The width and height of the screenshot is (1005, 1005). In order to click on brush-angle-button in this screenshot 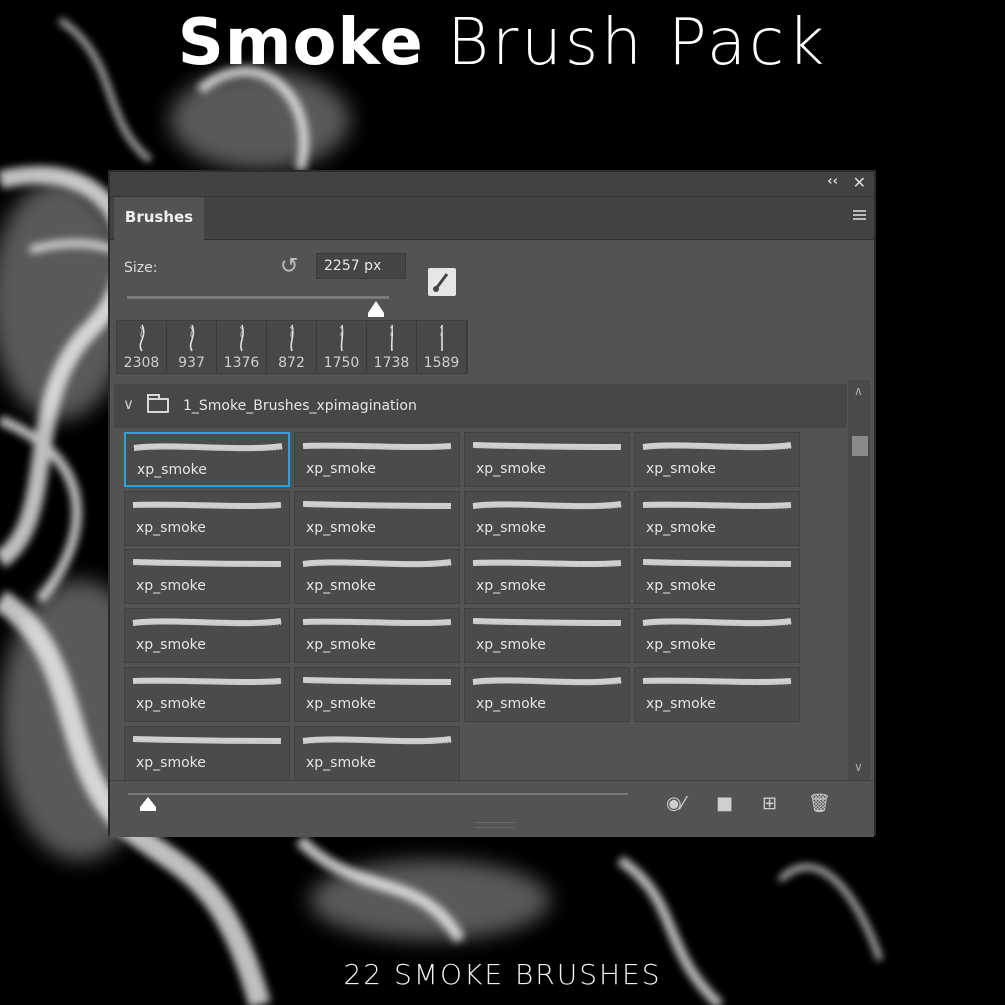, I will do `click(442, 282)`.